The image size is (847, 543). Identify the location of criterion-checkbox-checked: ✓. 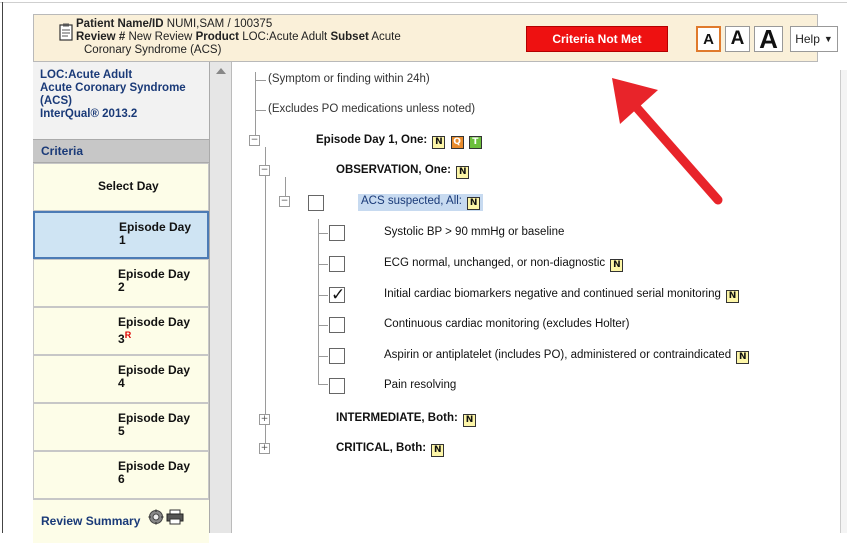
(337, 295).